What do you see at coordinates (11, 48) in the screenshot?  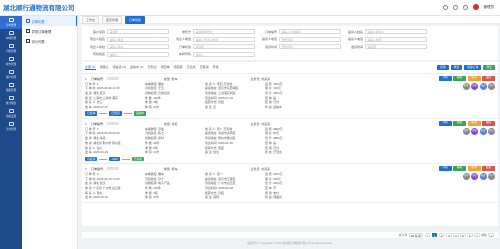 I see `nav-item: 司机管理` at bounding box center [11, 48].